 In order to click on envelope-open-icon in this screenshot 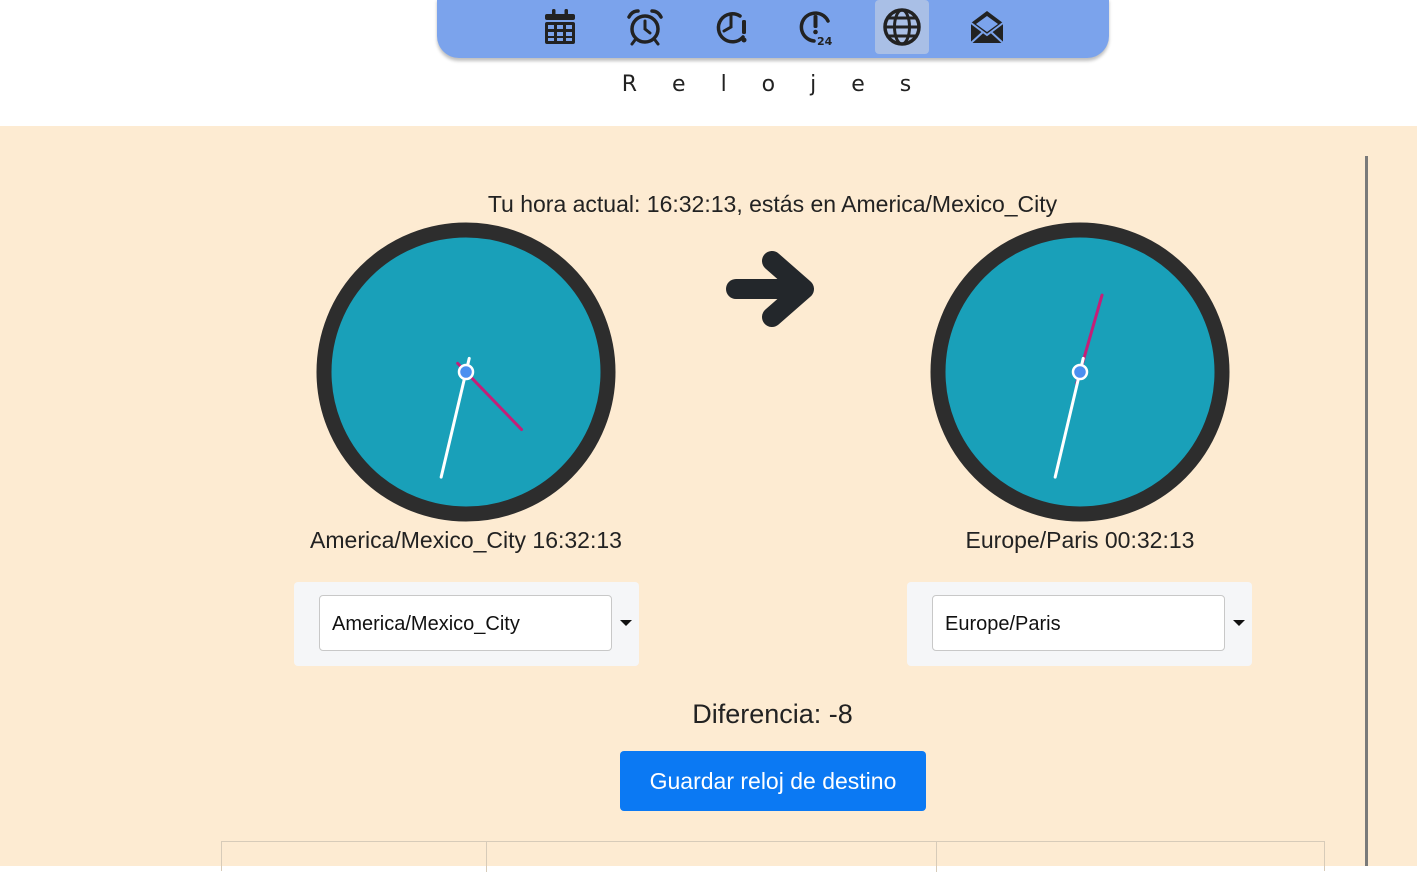, I will do `click(987, 27)`.